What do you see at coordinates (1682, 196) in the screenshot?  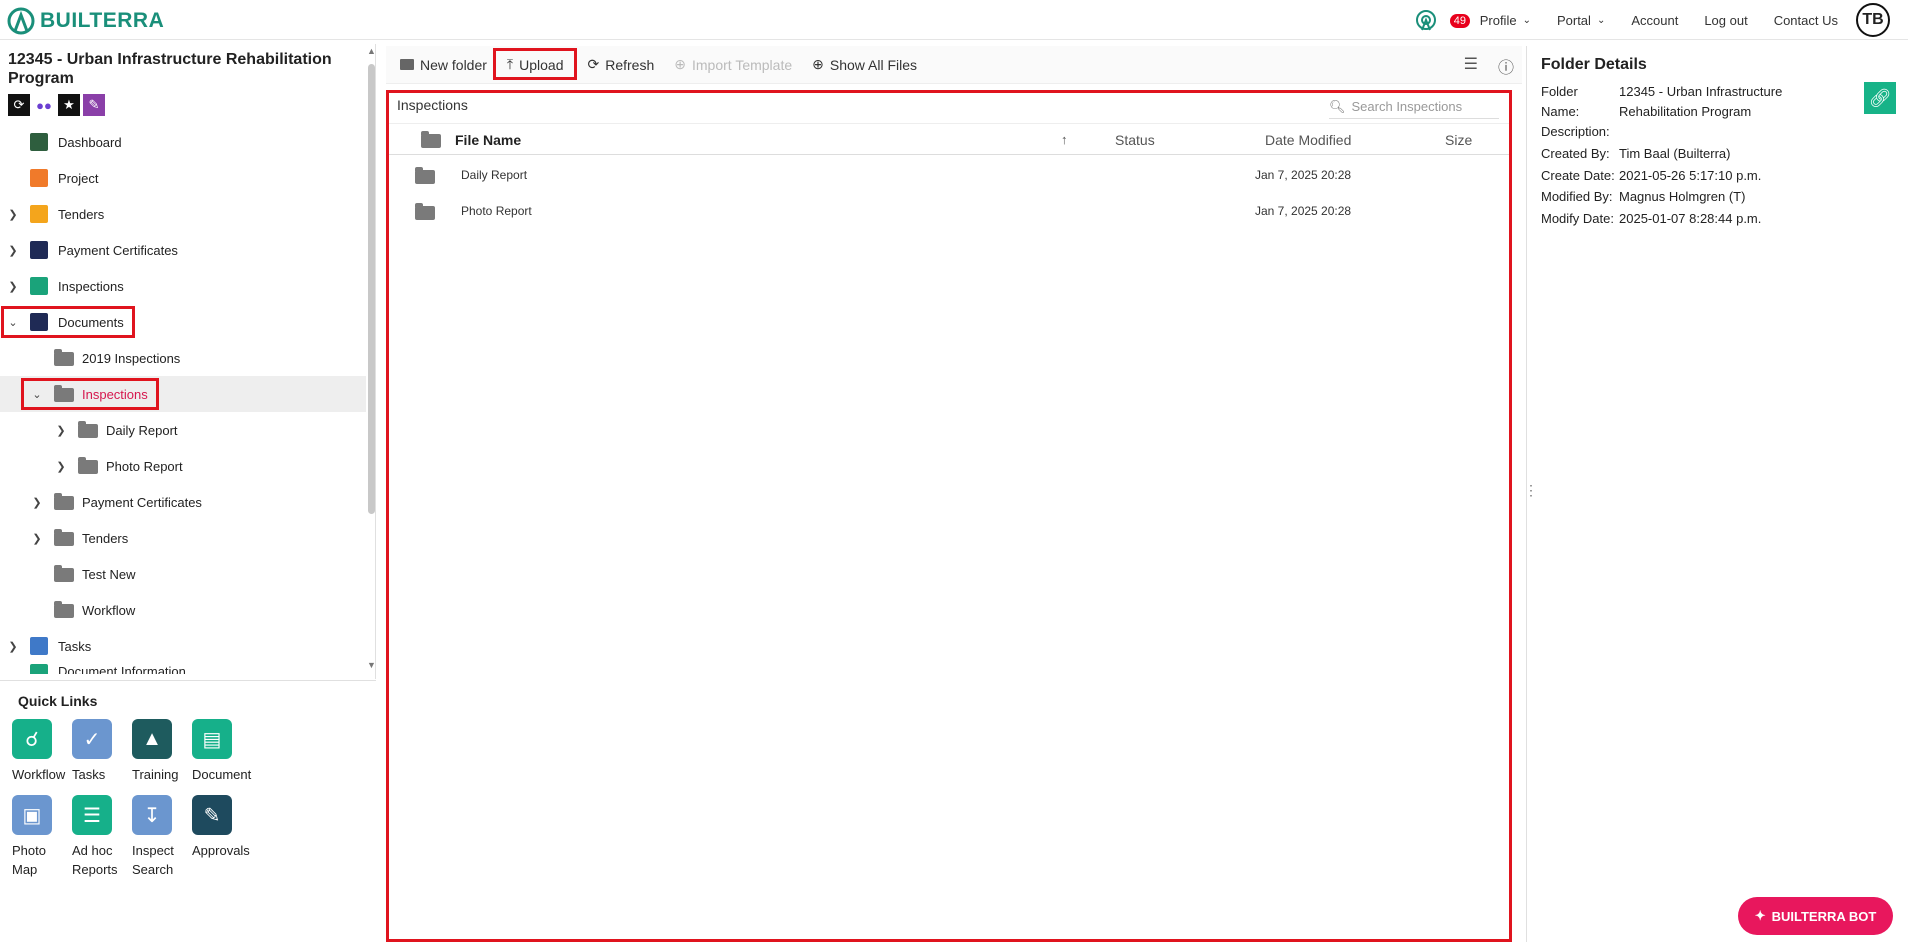 I see `detail-value: Magnus Holmgren (T)` at bounding box center [1682, 196].